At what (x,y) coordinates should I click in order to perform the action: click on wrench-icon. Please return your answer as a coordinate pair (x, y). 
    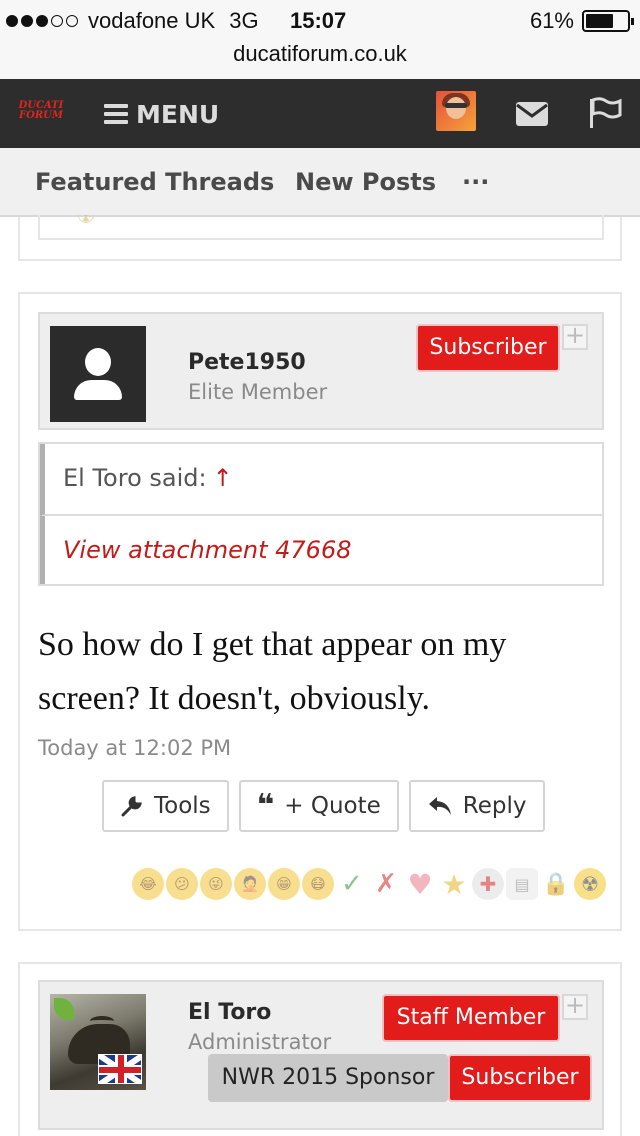
    Looking at the image, I should click on (131, 806).